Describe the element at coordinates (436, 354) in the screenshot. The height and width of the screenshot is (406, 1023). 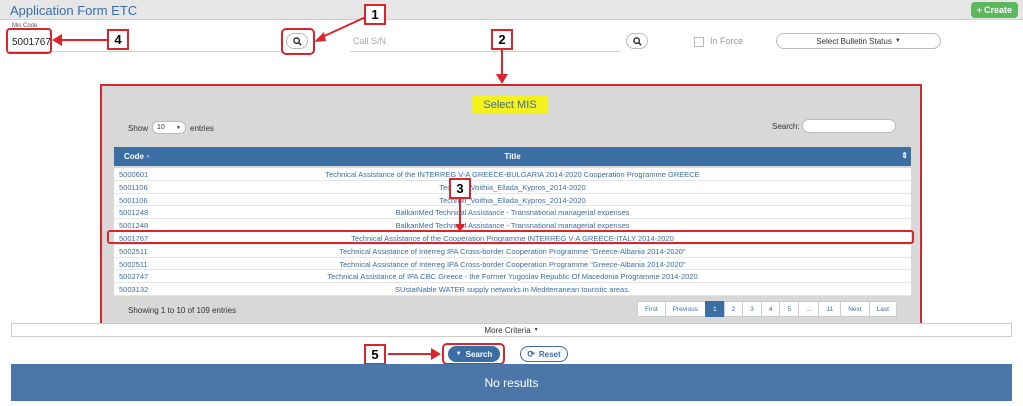
I see `arrow-head-right-icon` at that location.